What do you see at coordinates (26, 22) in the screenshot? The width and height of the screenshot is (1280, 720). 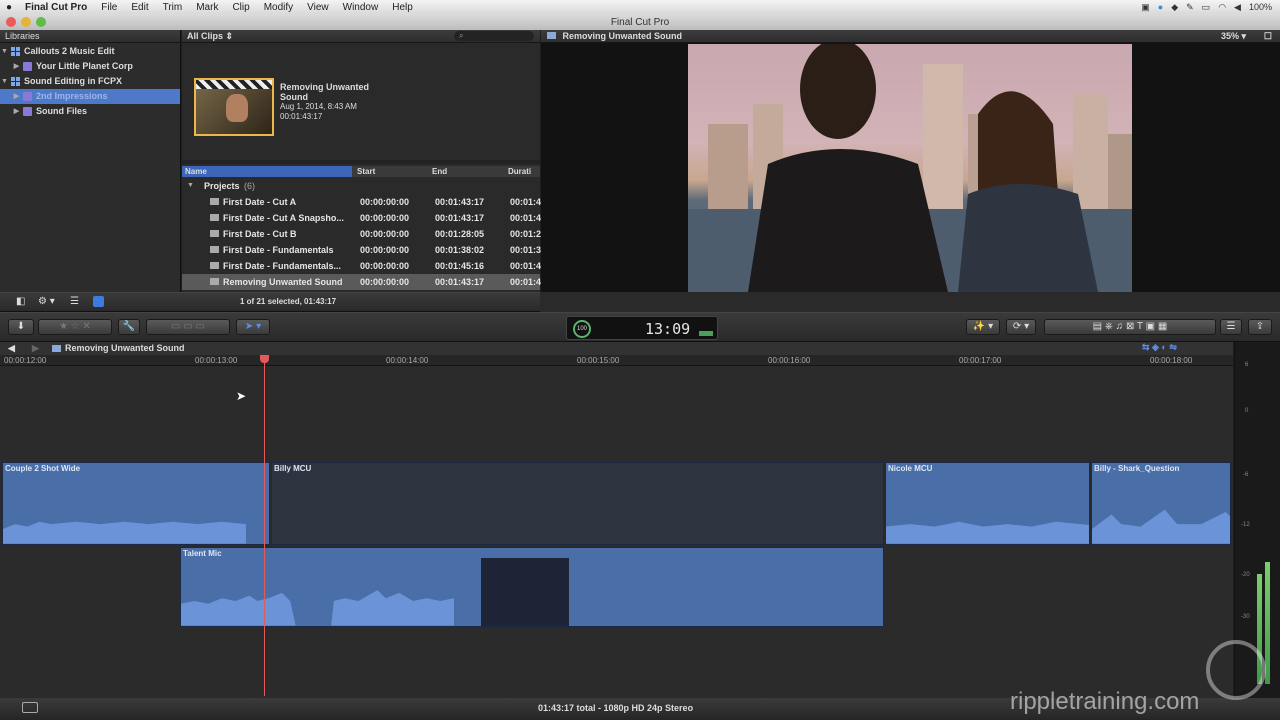 I see `minimize-button` at bounding box center [26, 22].